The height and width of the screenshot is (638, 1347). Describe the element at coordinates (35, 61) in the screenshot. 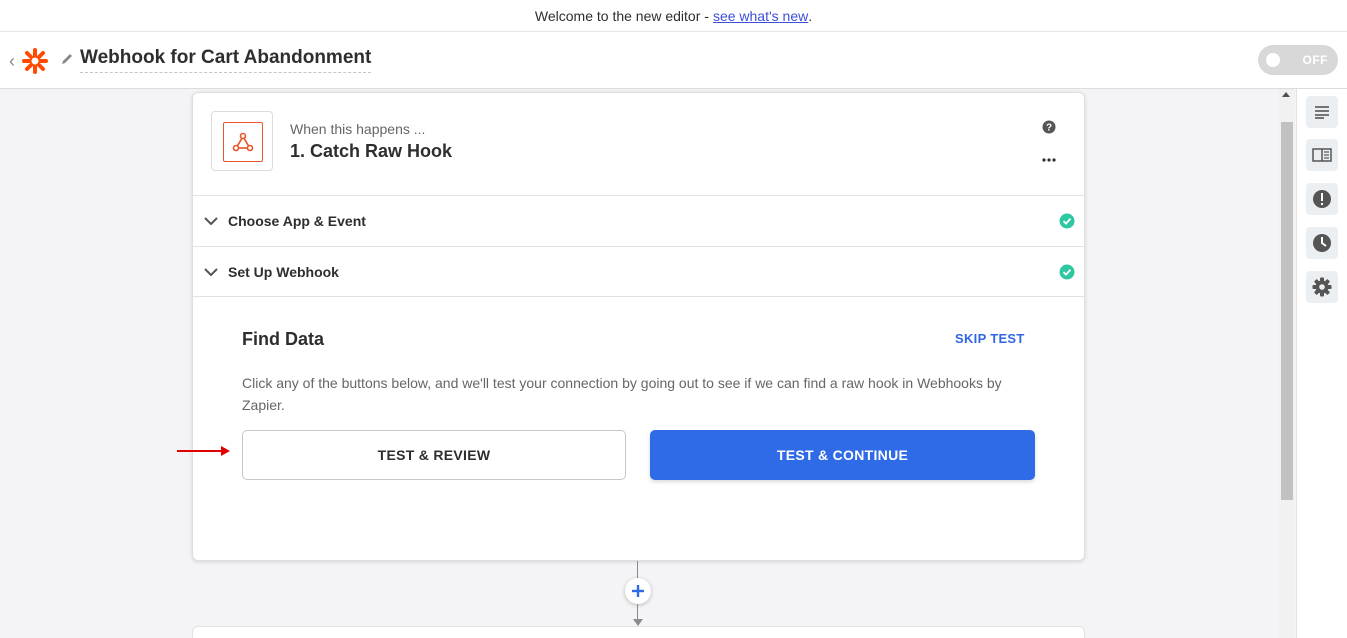

I see `zapier-logo-icon` at that location.